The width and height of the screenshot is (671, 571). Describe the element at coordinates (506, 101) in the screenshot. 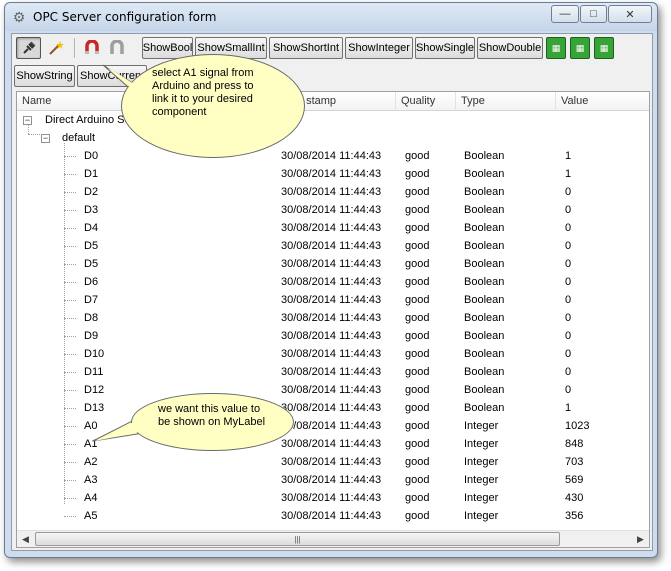

I see `column-header-type: Type` at that location.